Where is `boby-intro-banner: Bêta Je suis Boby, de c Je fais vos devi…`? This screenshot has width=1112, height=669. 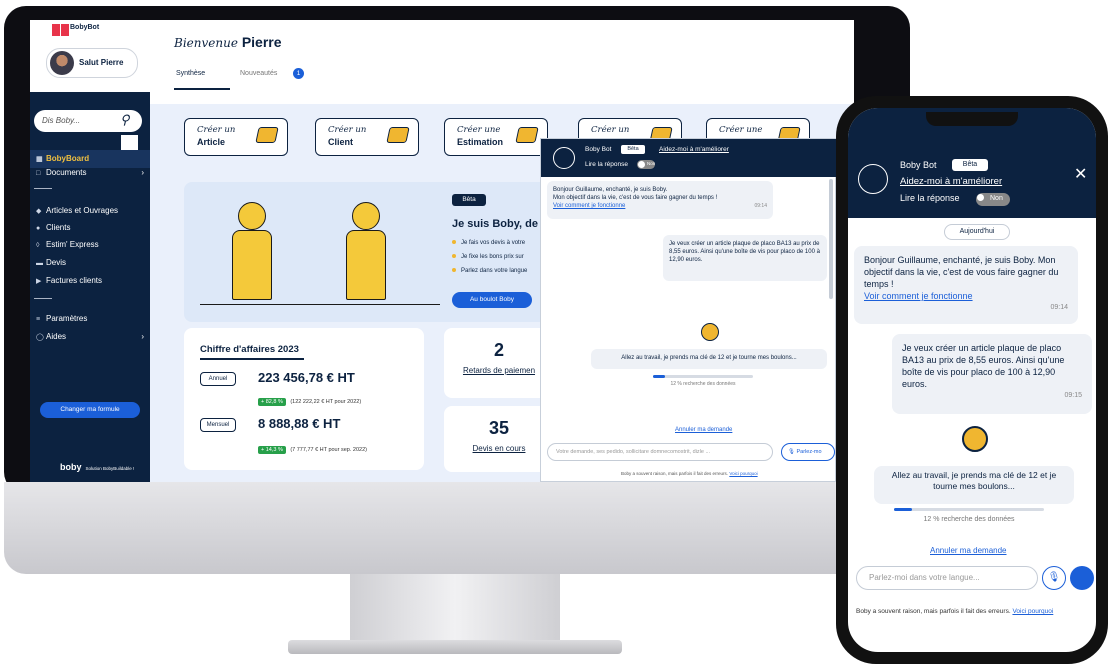
boby-intro-banner: Bêta Je suis Boby, de c Je fais vos devi… is located at coordinates (374, 252).